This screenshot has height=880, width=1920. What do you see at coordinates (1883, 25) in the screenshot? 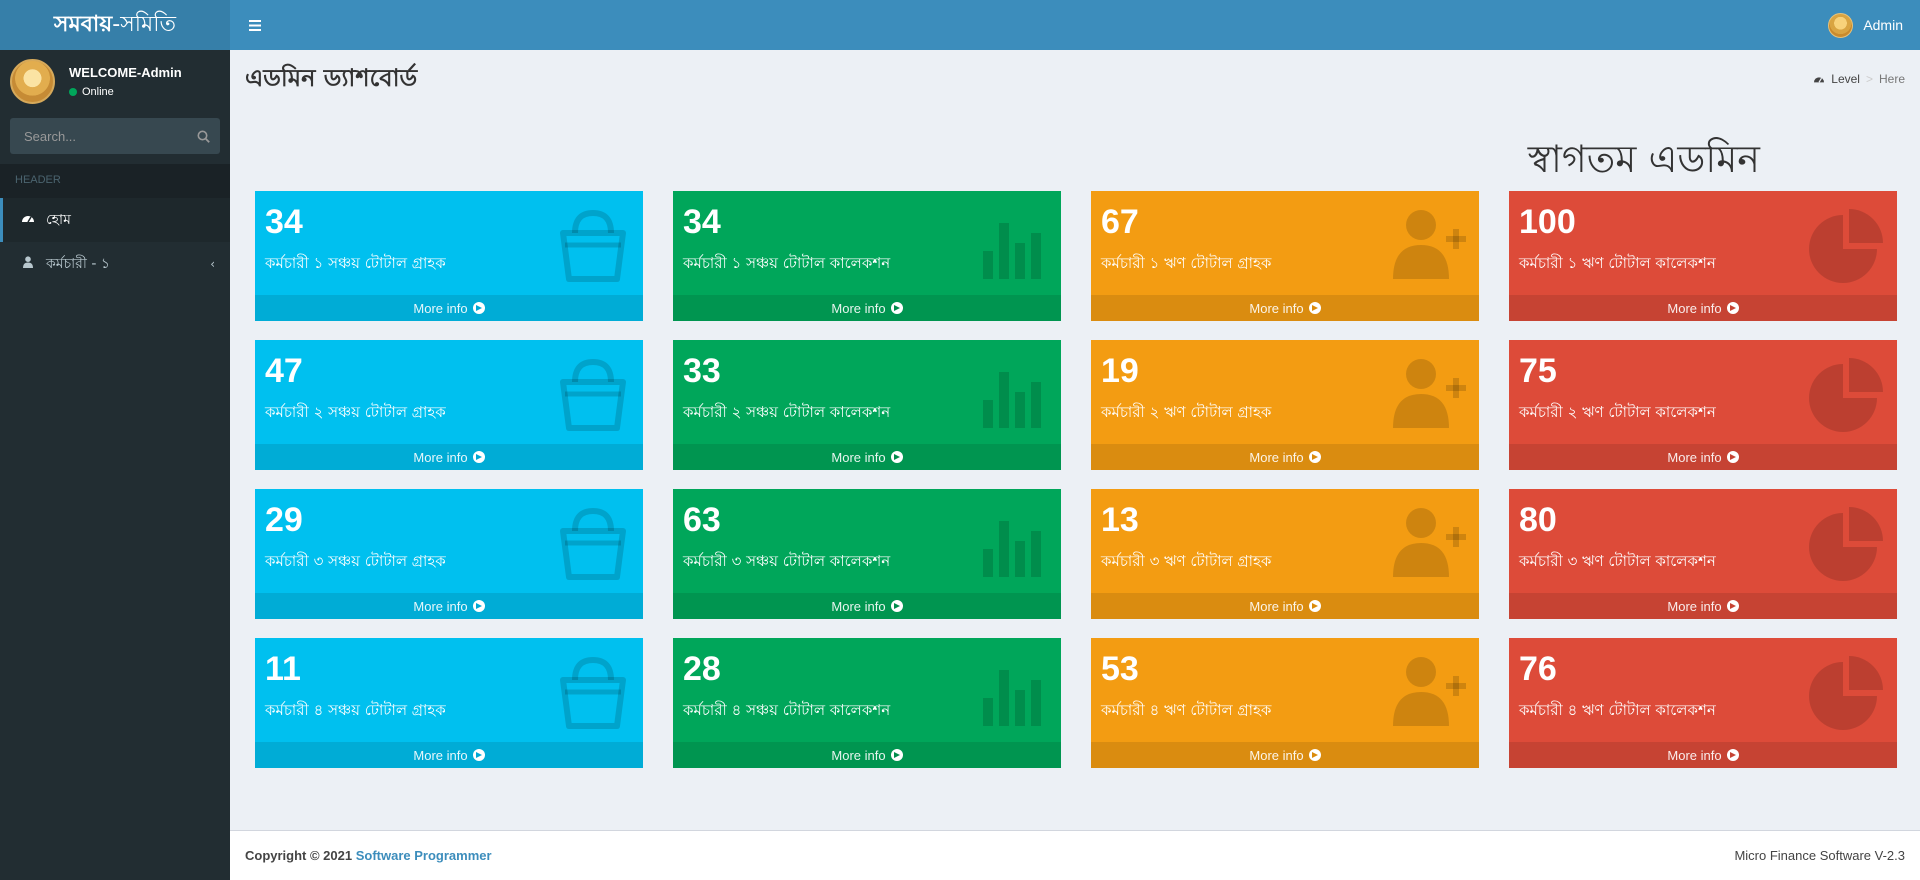
I see `user-menu-label: Admin` at bounding box center [1883, 25].